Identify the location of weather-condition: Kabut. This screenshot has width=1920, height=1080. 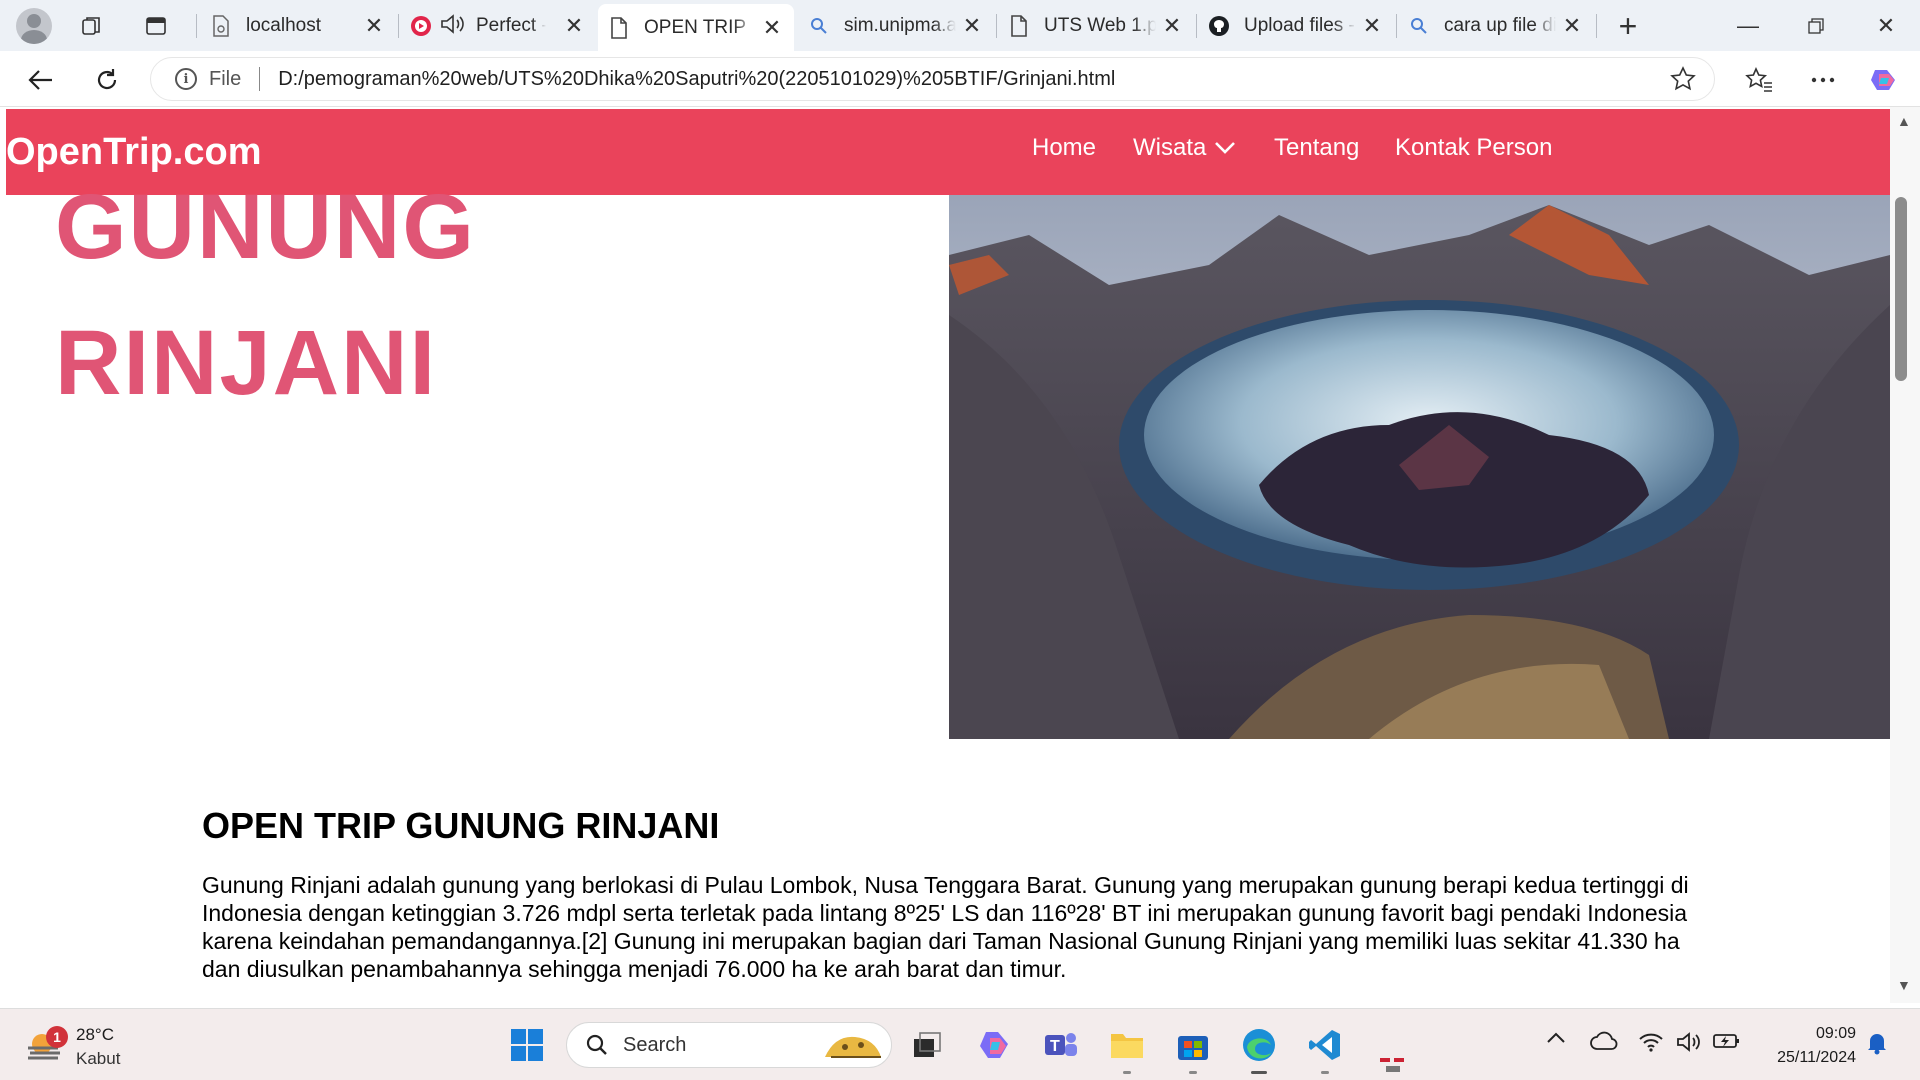
(98, 1058).